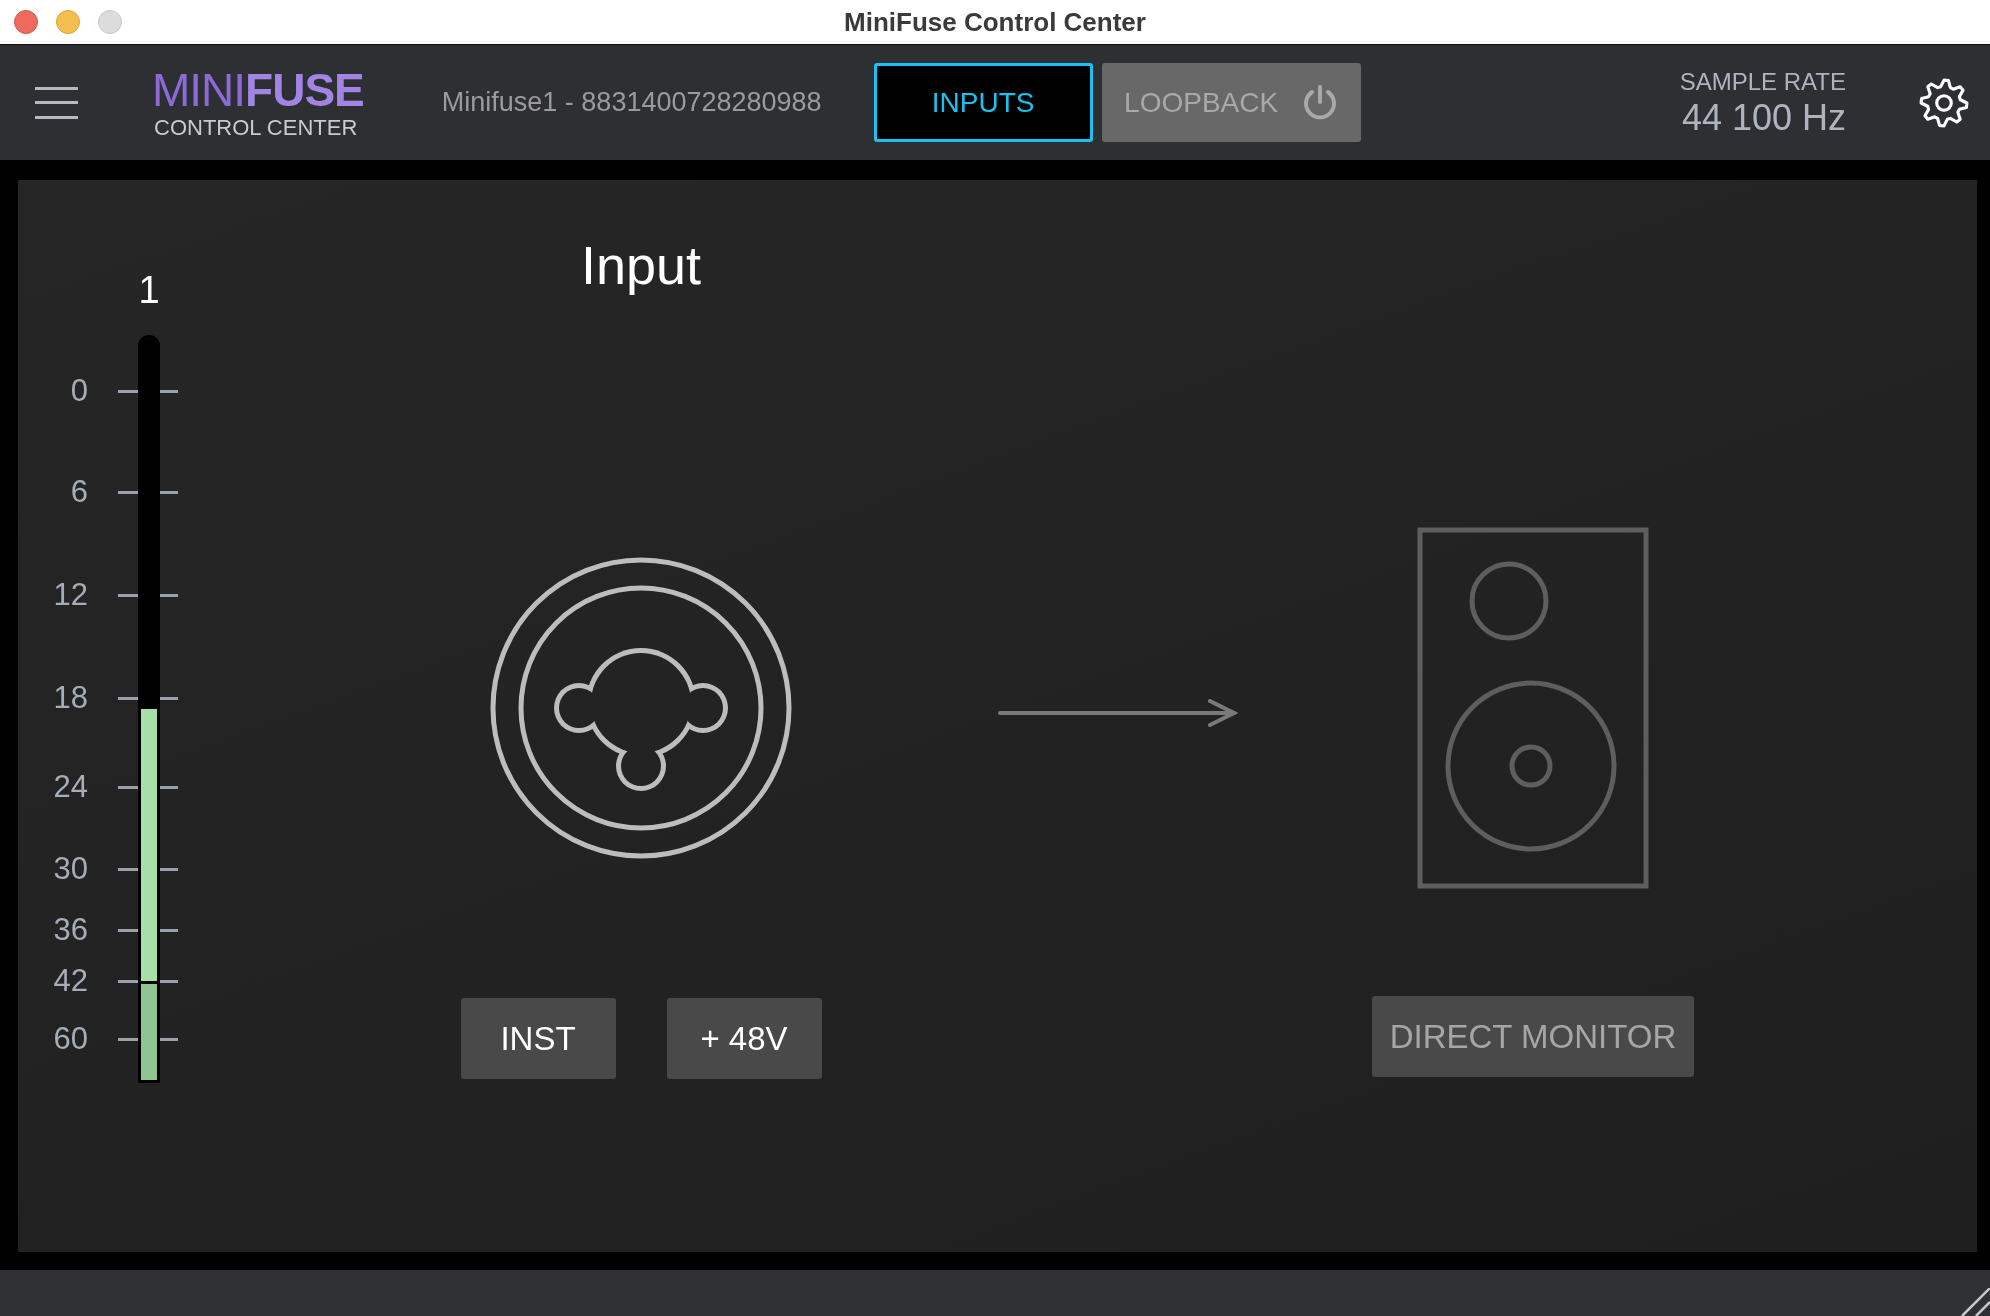  What do you see at coordinates (538, 1038) in the screenshot?
I see `toggle-button: INST` at bounding box center [538, 1038].